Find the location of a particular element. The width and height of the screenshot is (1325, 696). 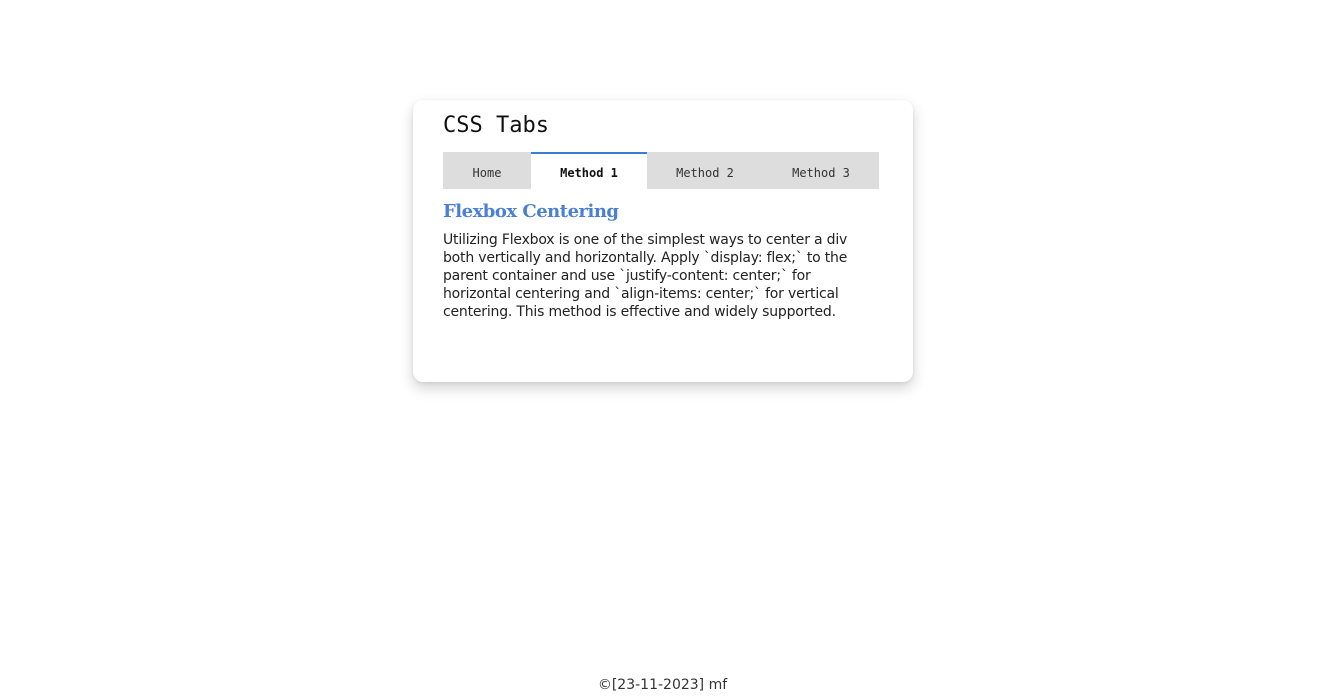

tab-method-2: Method 2 is located at coordinates (705, 170).